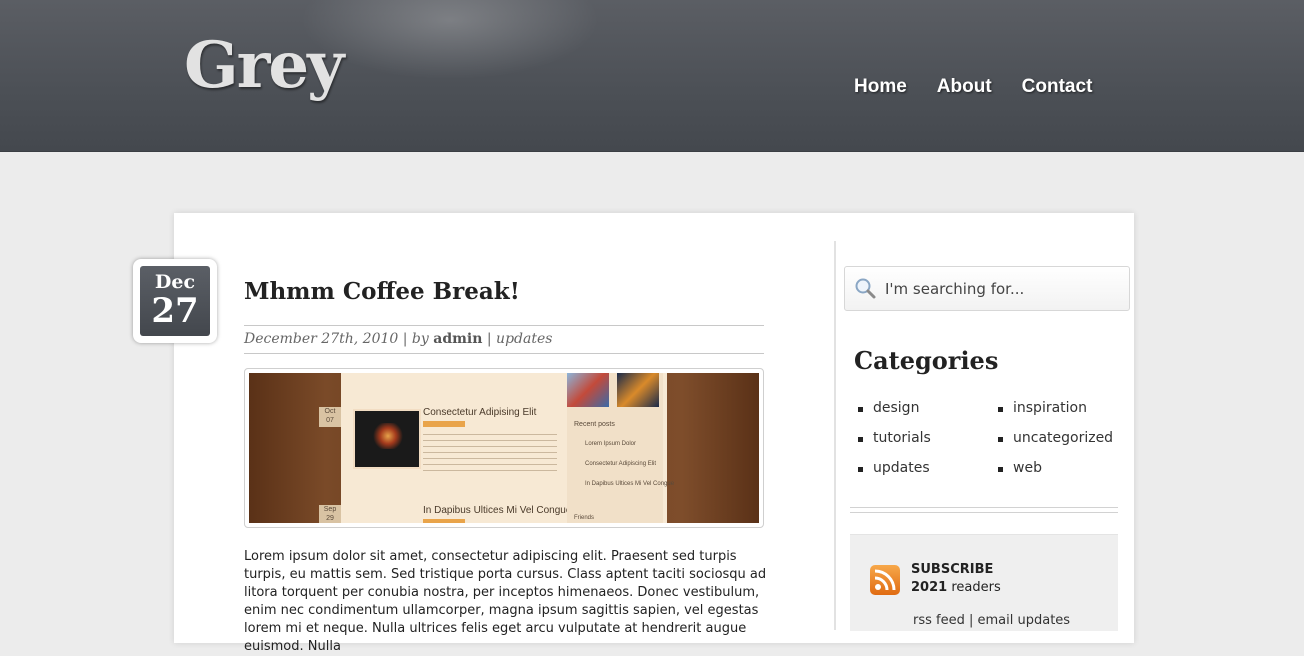  I want to click on mini-date-2: Sep 29, so click(330, 514).